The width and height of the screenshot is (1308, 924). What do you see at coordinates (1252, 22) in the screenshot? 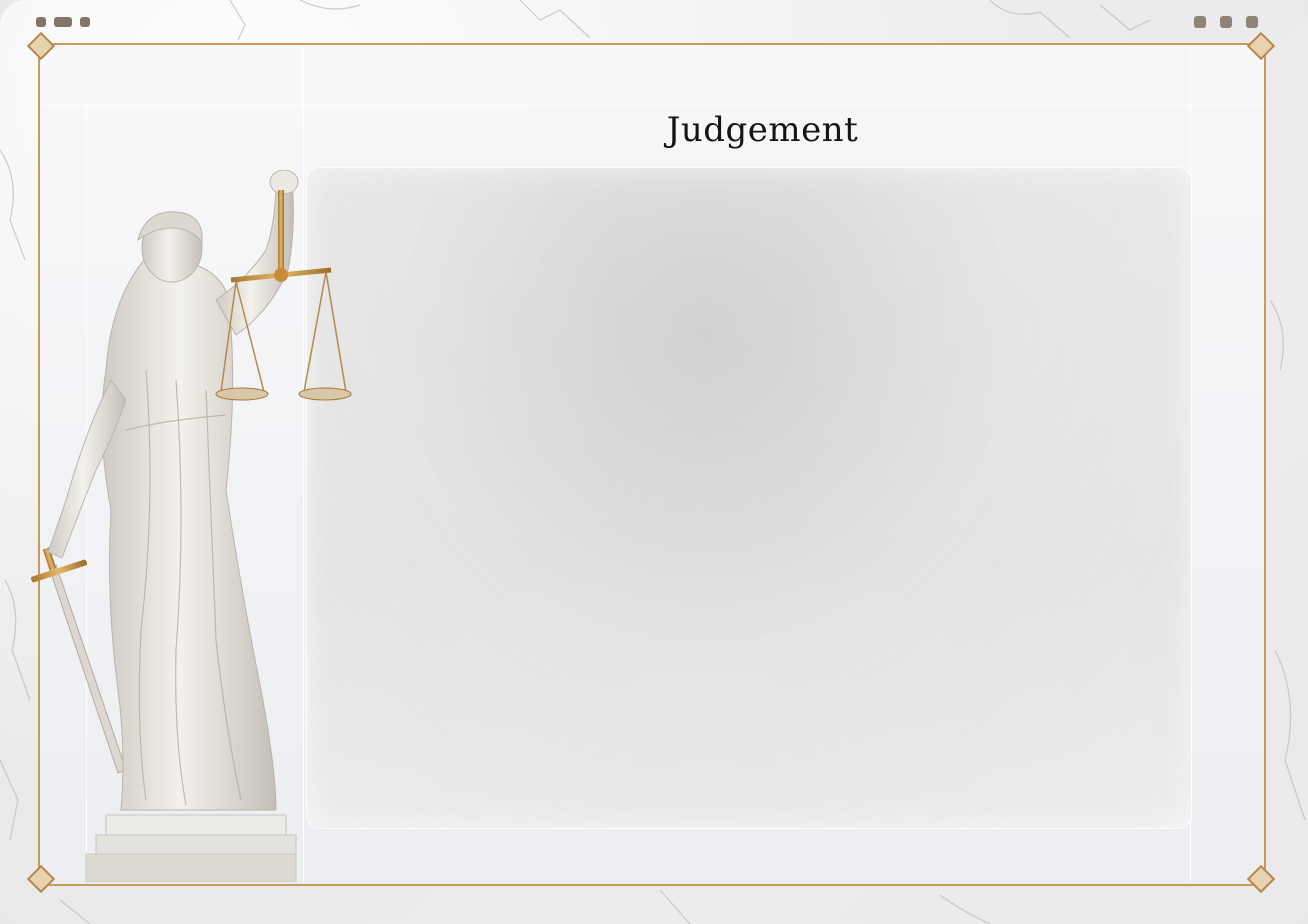
I see `close-icon` at bounding box center [1252, 22].